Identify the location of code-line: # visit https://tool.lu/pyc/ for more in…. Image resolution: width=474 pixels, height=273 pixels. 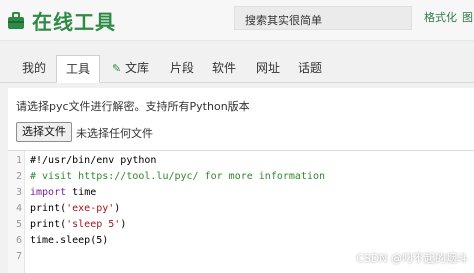
(178, 176).